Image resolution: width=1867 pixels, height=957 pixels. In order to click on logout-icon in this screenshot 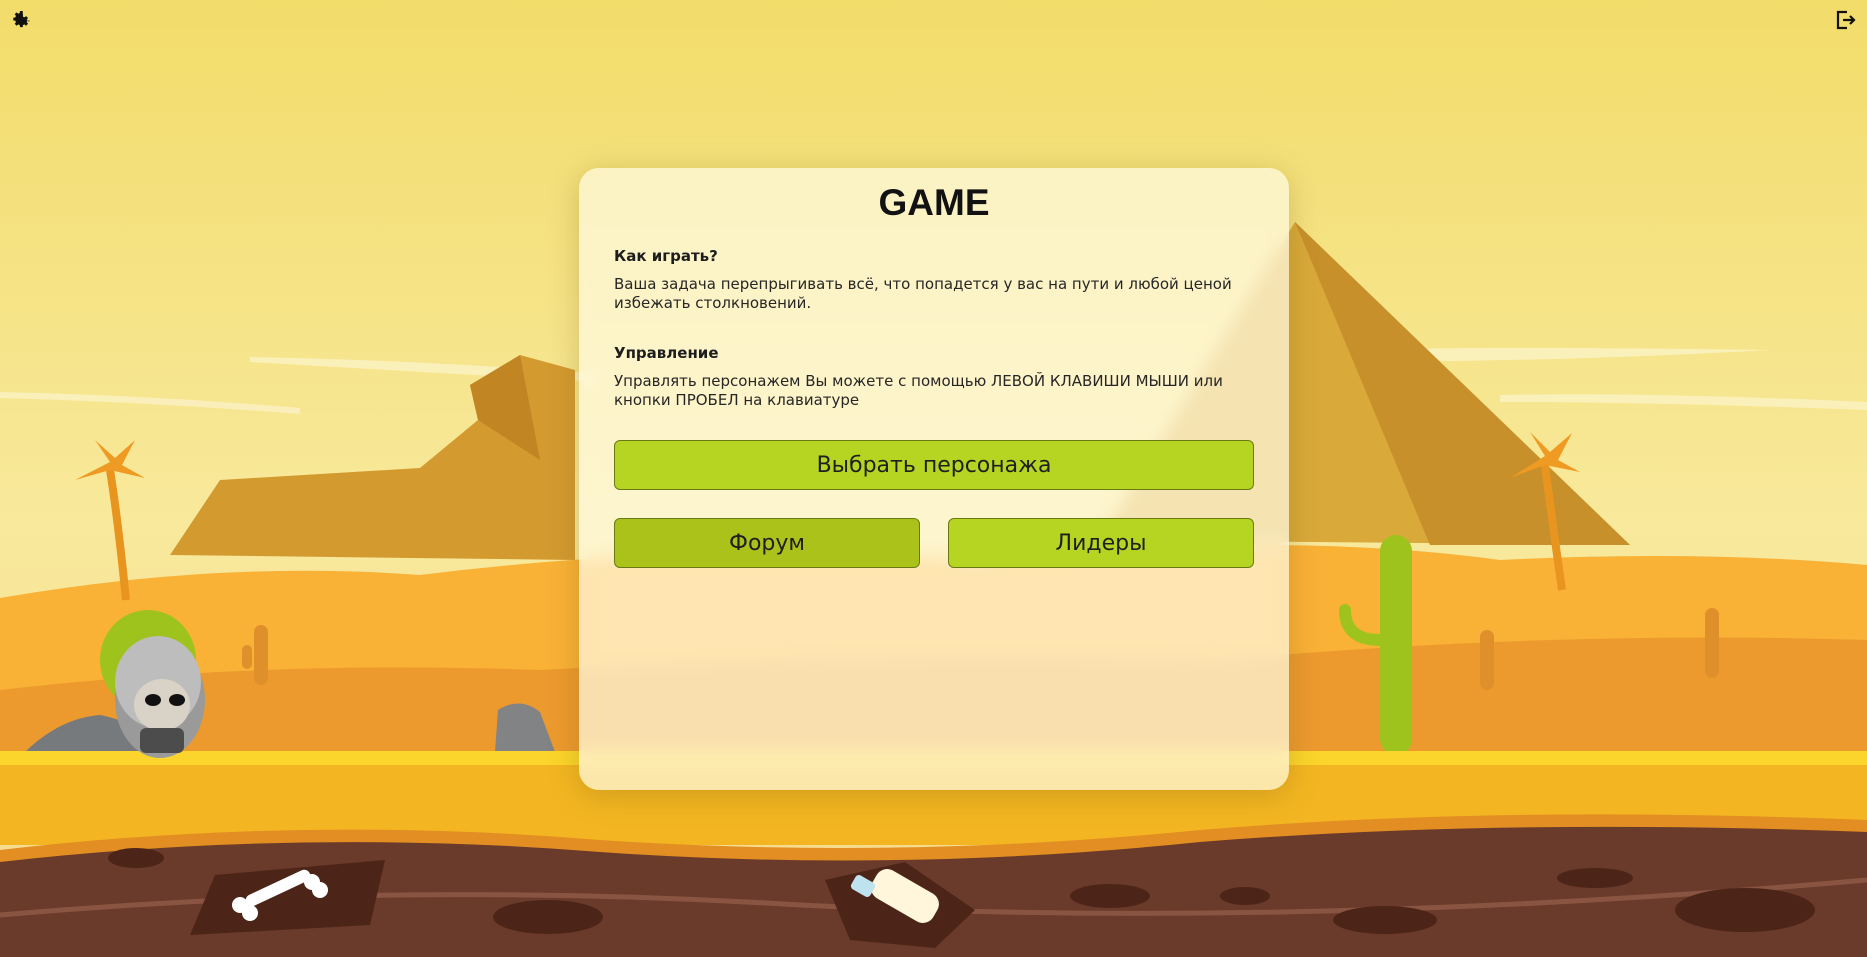, I will do `click(1846, 20)`.